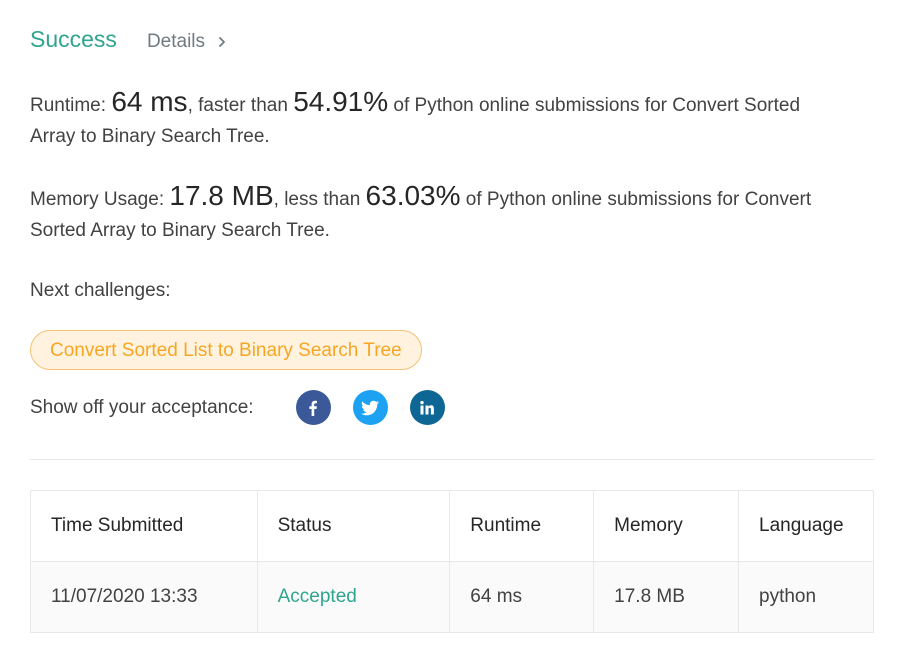 This screenshot has width=903, height=648. What do you see at coordinates (142, 407) in the screenshot?
I see `share-label: Show off your acceptance:` at bounding box center [142, 407].